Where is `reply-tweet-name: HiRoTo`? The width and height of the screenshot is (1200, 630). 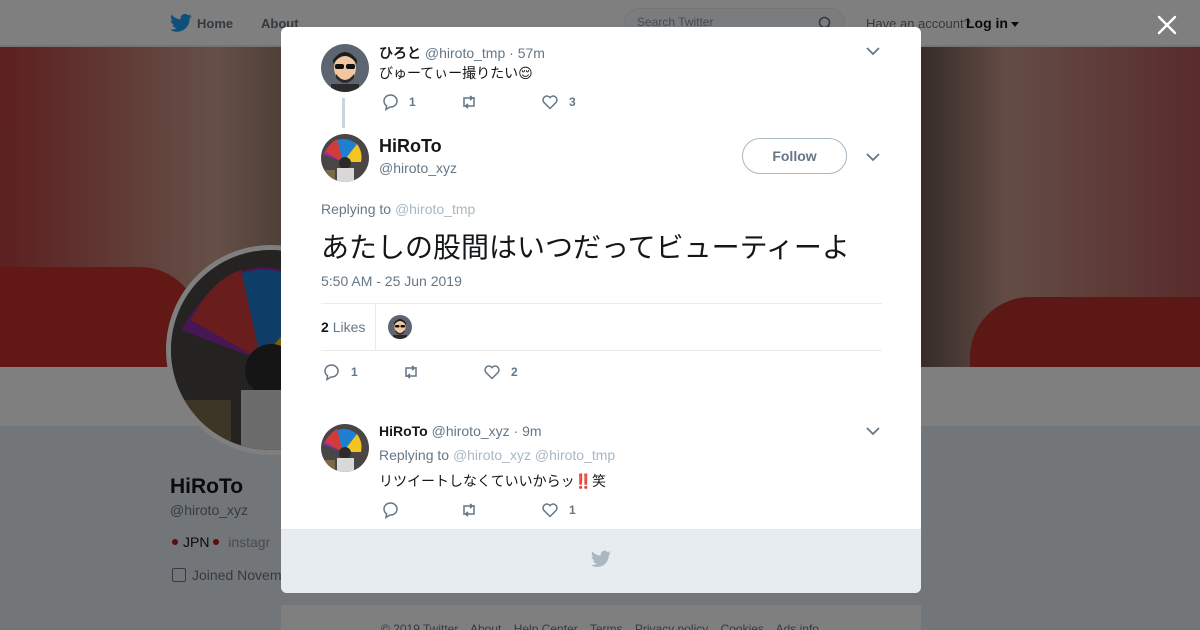
reply-tweet-name: HiRoTo is located at coordinates (403, 431).